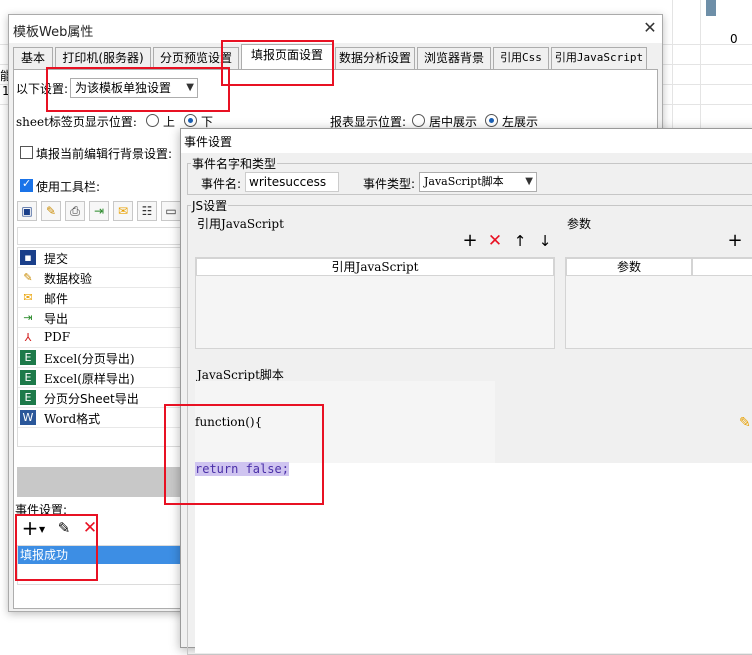 The width and height of the screenshot is (752, 655). Describe the element at coordinates (91, 399) in the screenshot. I see `list-item-label: 分页分Sheet导出` at that location.